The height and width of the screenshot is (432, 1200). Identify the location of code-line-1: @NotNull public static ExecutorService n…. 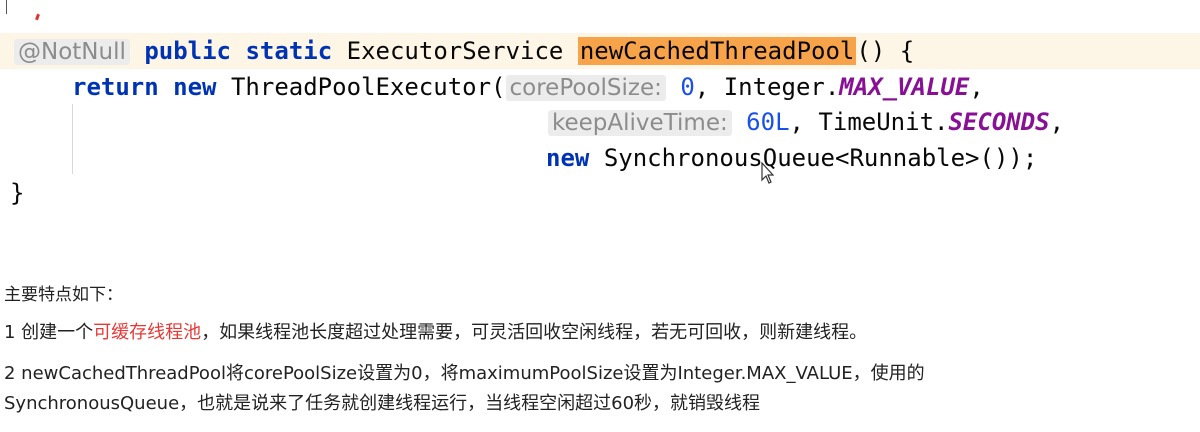
(464, 51).